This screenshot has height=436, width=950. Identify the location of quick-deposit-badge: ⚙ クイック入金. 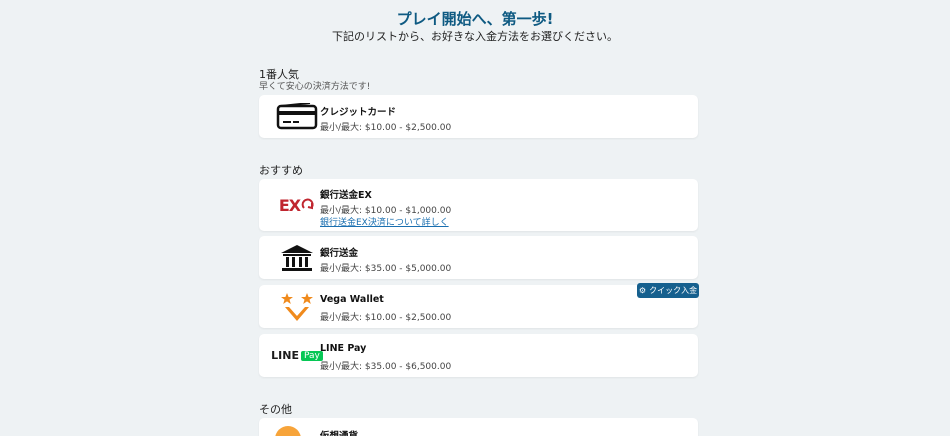
(668, 290).